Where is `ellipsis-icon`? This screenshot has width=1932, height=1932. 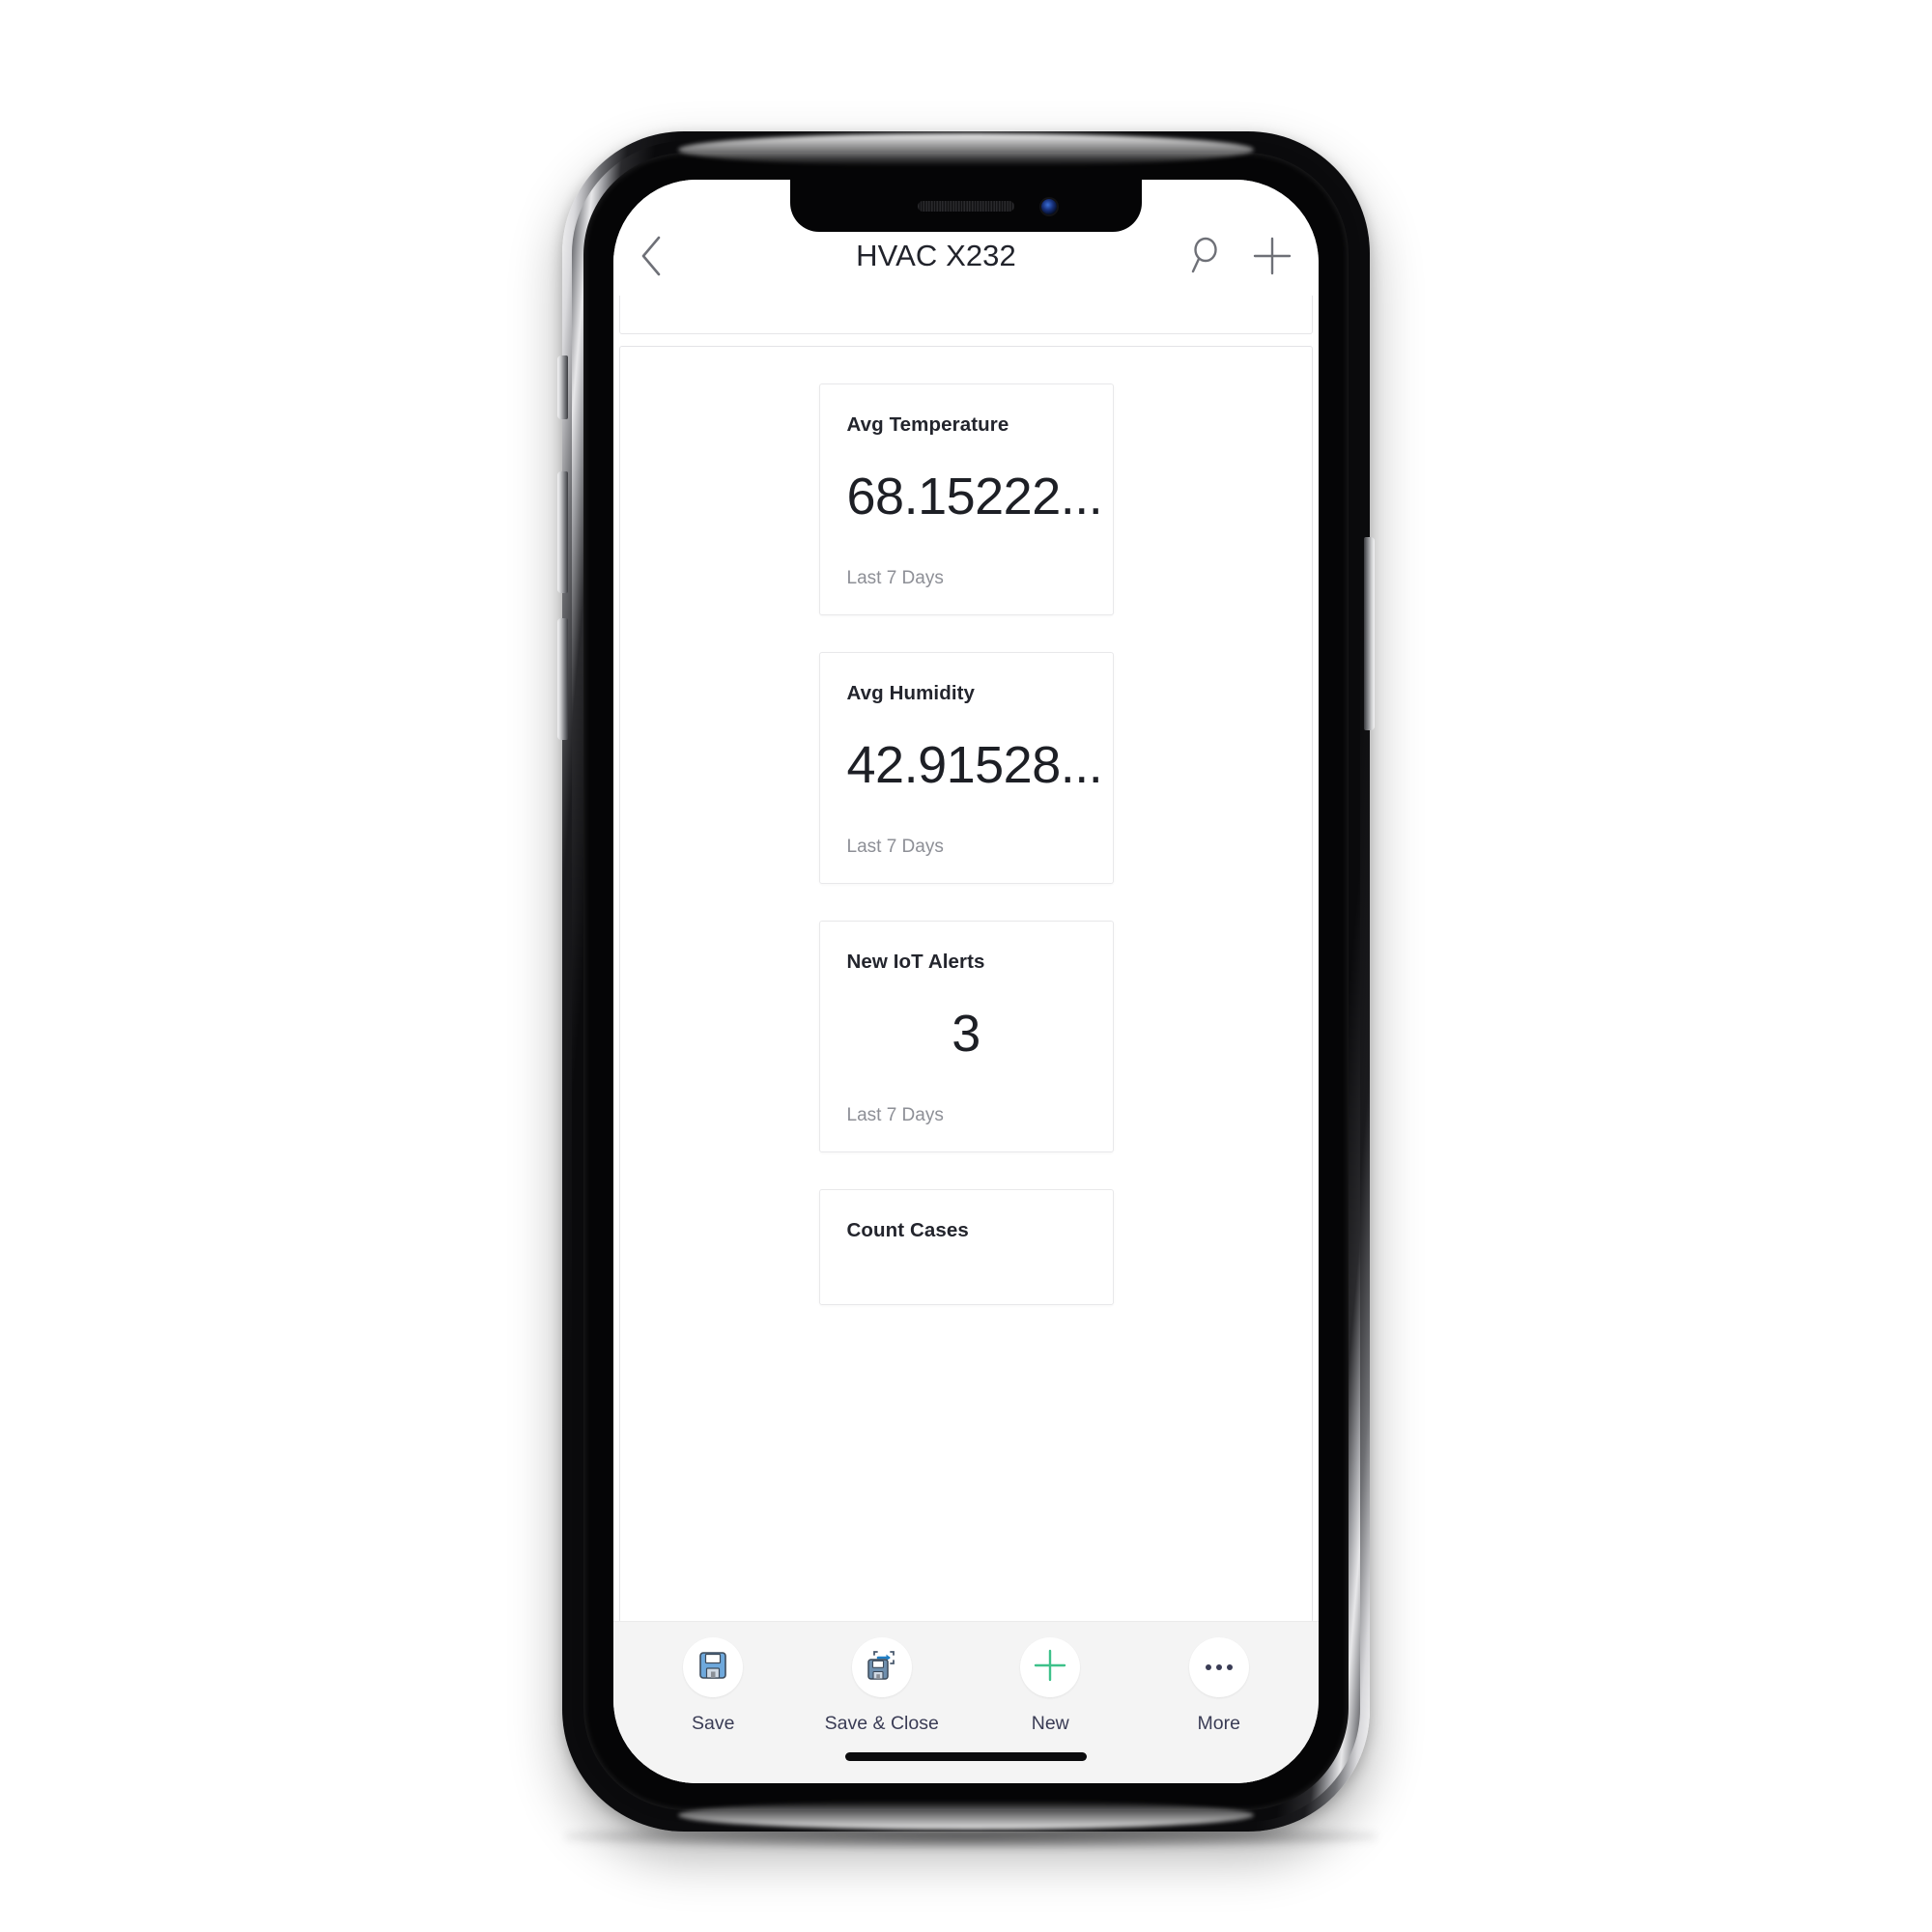
ellipsis-icon is located at coordinates (1219, 1667).